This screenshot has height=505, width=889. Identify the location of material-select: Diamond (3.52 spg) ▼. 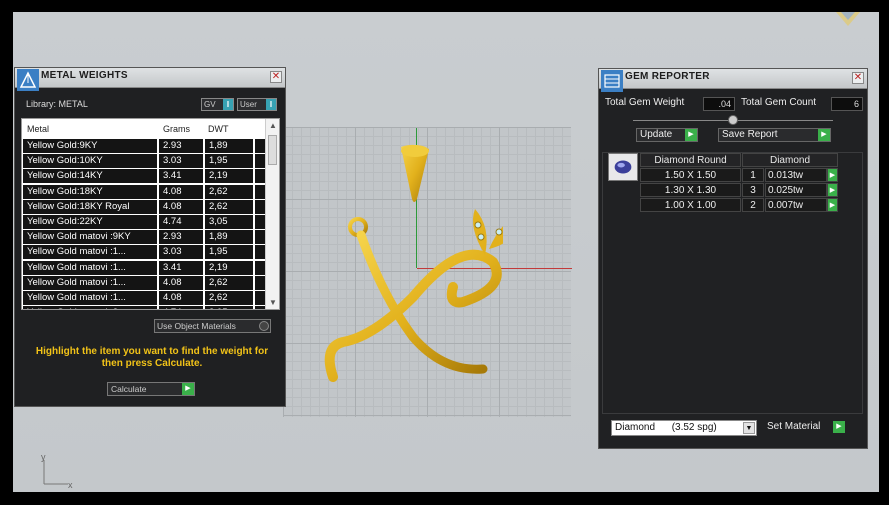
(684, 428).